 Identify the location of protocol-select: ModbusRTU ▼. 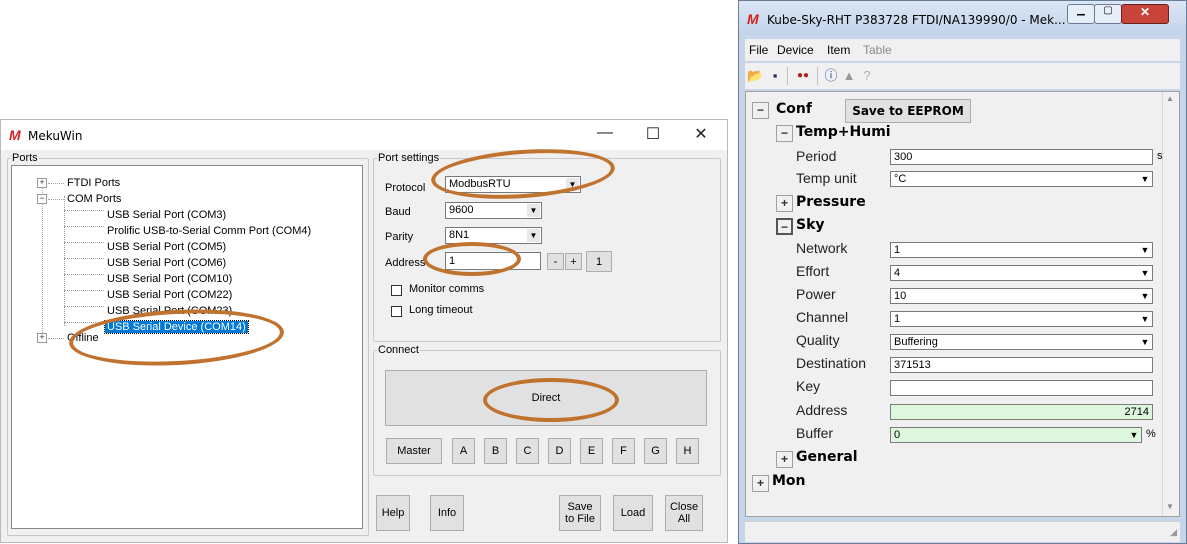
(513, 184).